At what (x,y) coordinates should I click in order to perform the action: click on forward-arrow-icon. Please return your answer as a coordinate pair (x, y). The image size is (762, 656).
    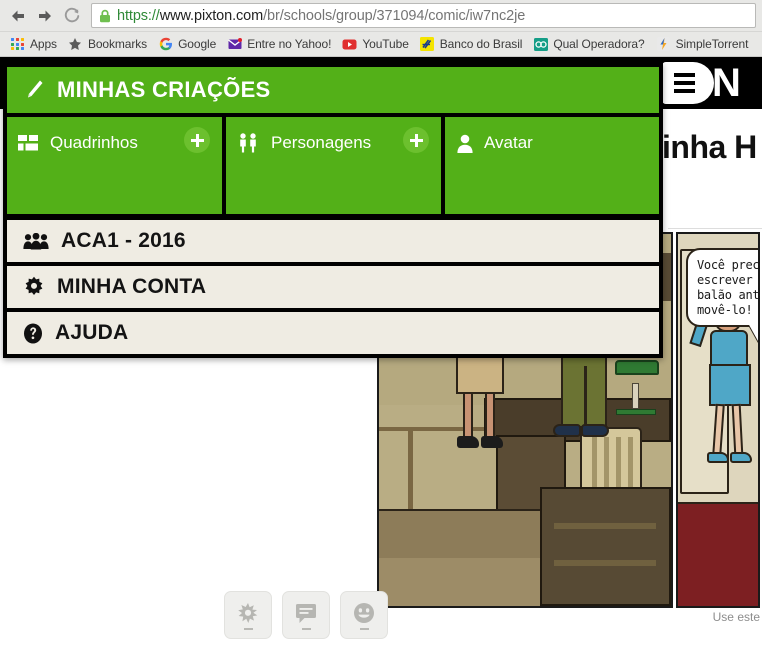
    Looking at the image, I should click on (44, 15).